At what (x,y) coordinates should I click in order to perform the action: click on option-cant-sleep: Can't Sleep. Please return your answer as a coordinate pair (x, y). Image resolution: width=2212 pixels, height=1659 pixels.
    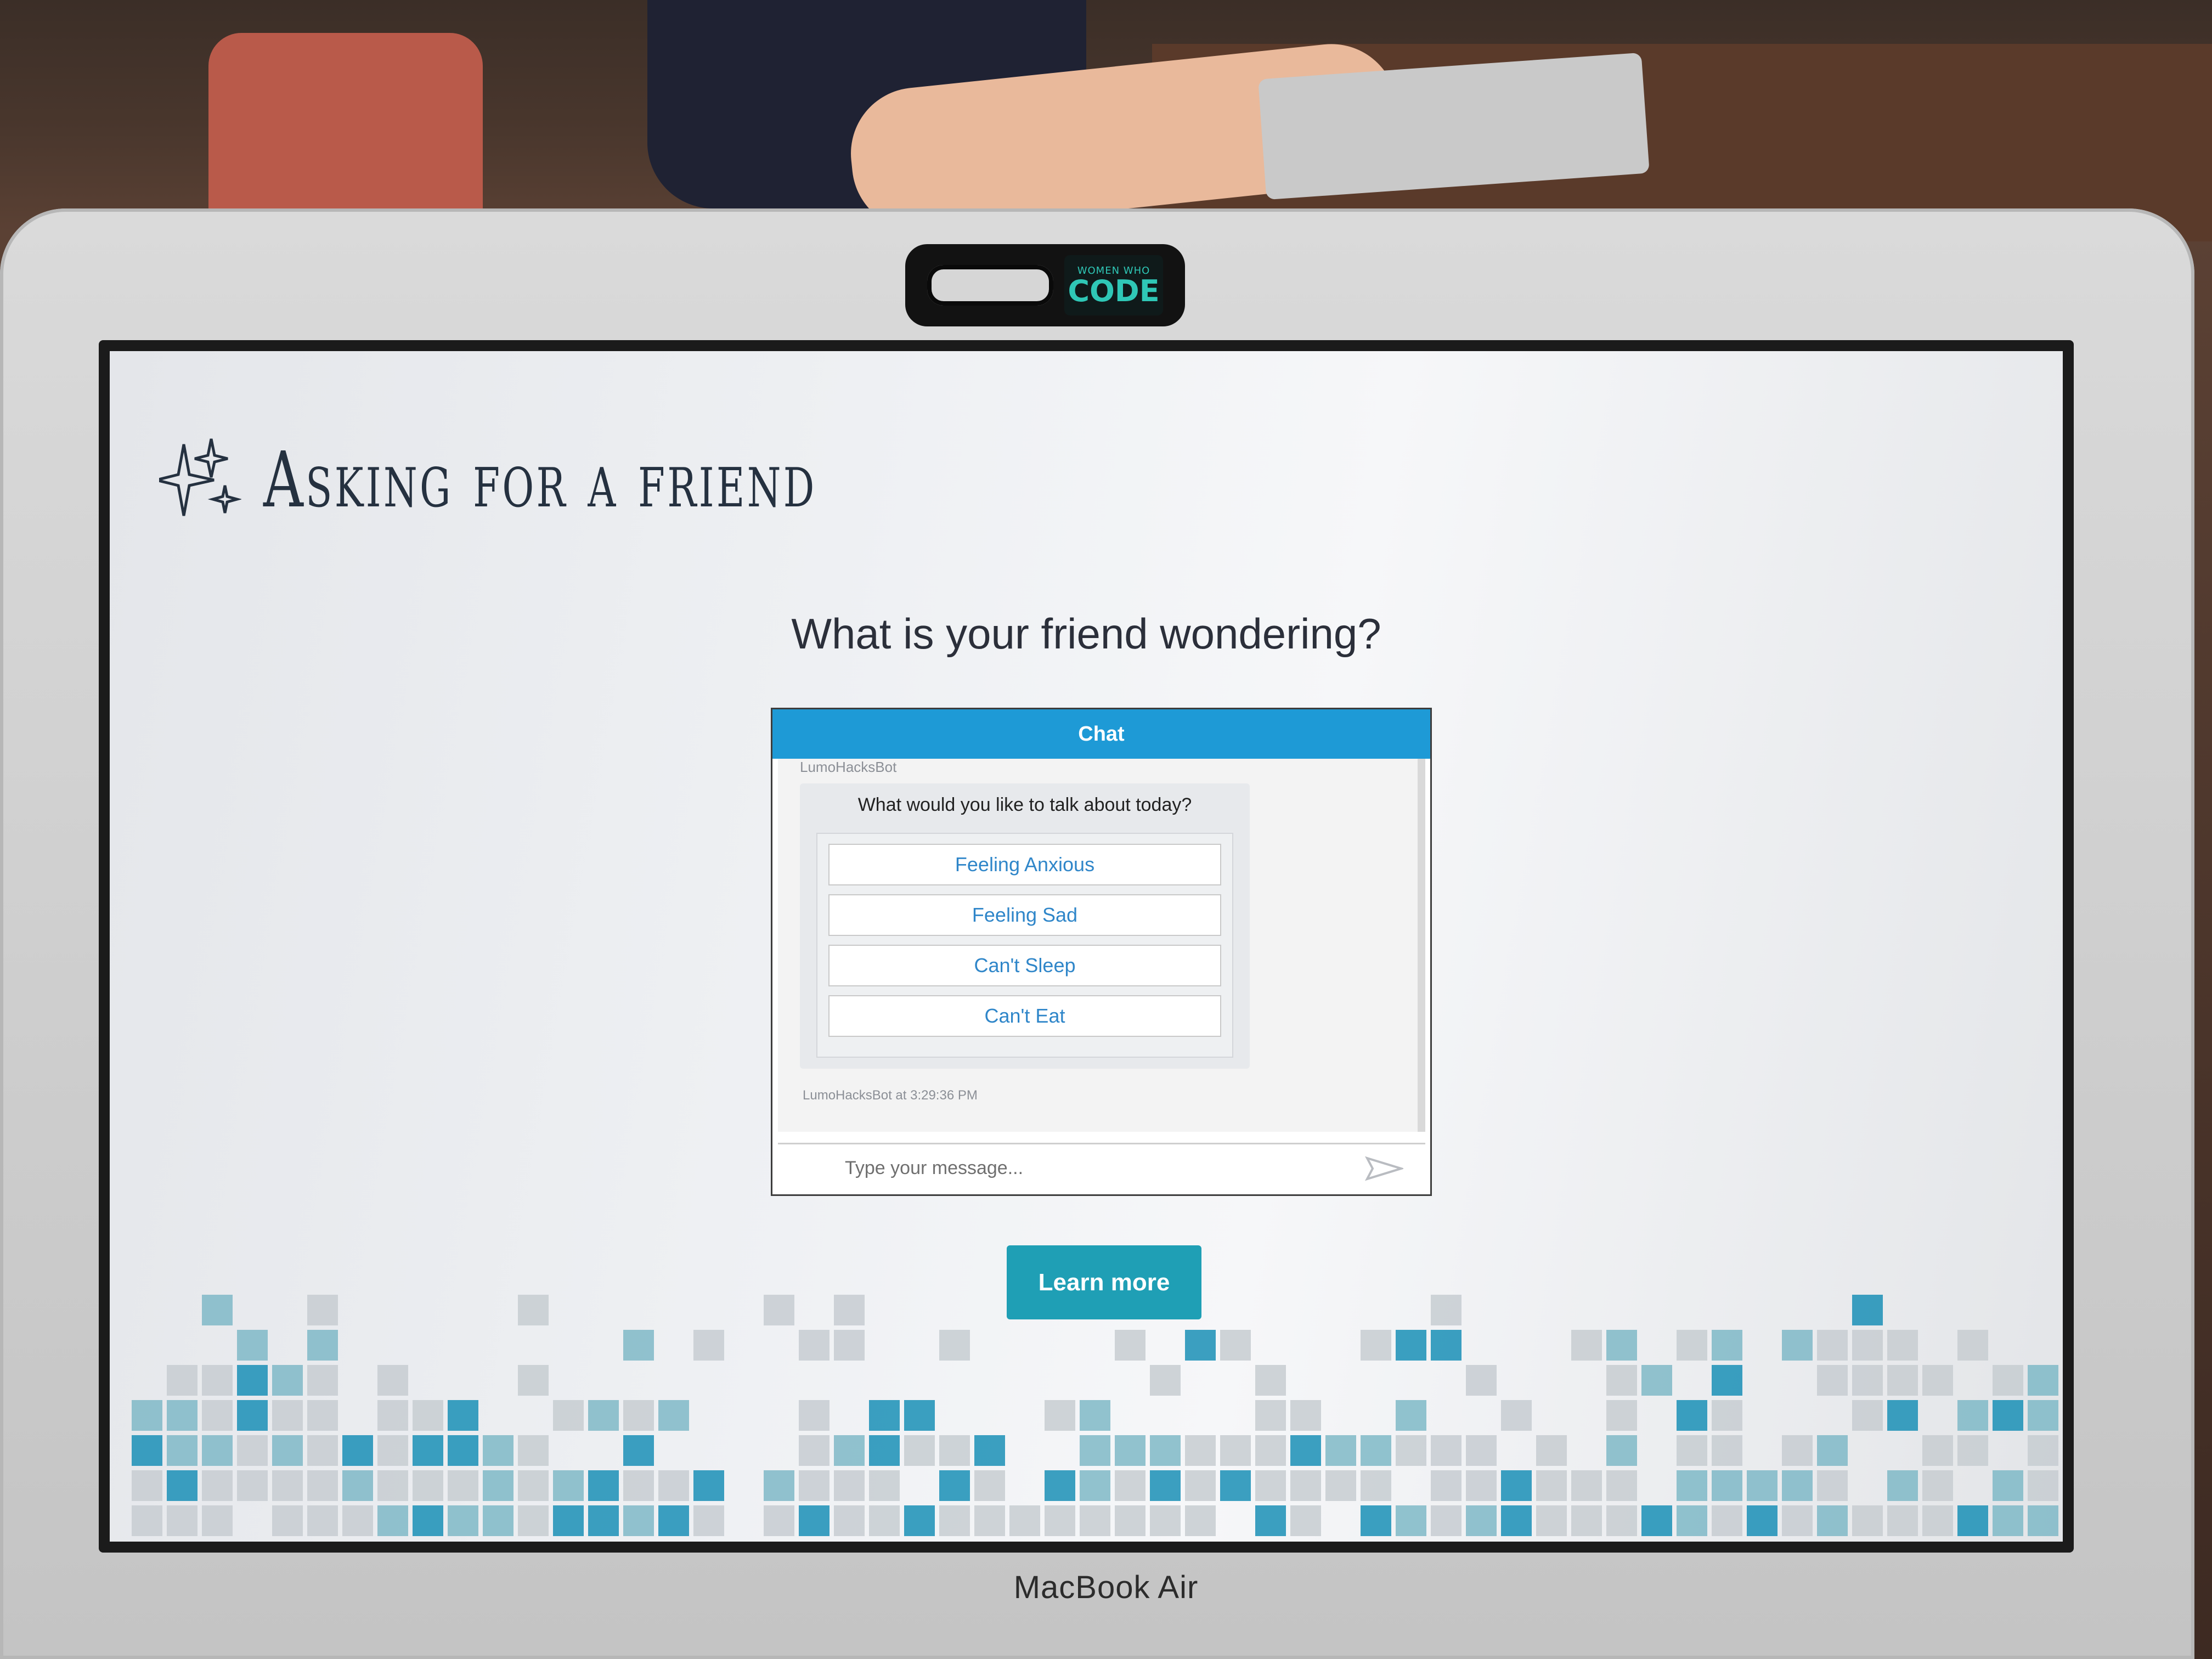
    Looking at the image, I should click on (1024, 966).